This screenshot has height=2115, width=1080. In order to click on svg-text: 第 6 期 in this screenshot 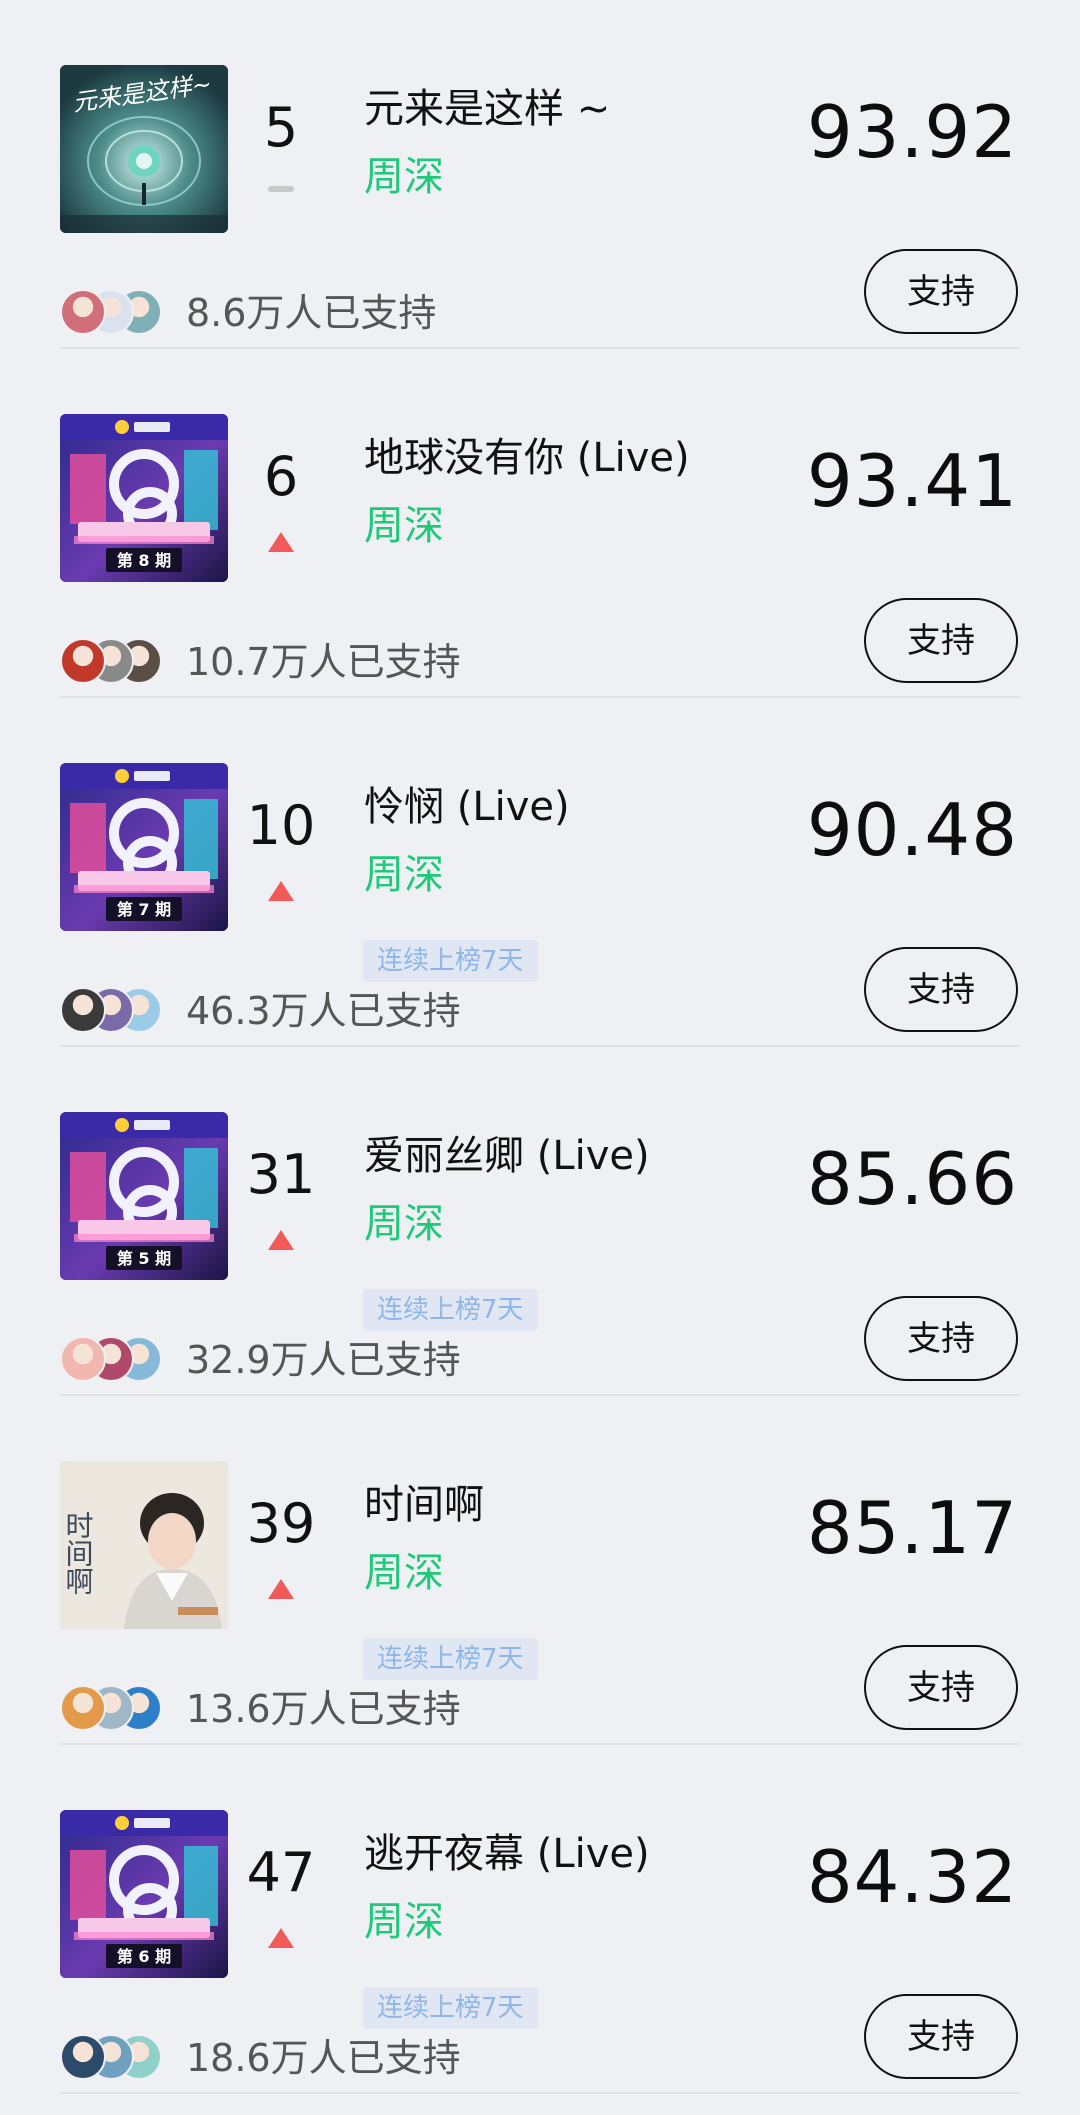, I will do `click(144, 1956)`.